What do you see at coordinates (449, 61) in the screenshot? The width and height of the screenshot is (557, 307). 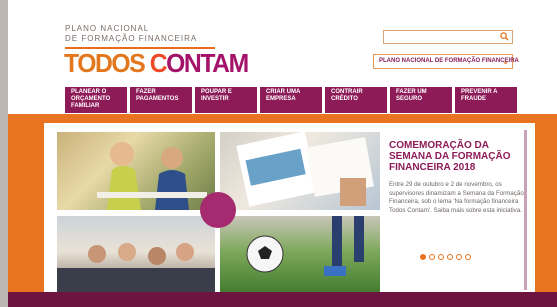 I see `site-selector-value: PLANO NACIONAL DE FORMAÇÃO FINANCEIRA` at bounding box center [449, 61].